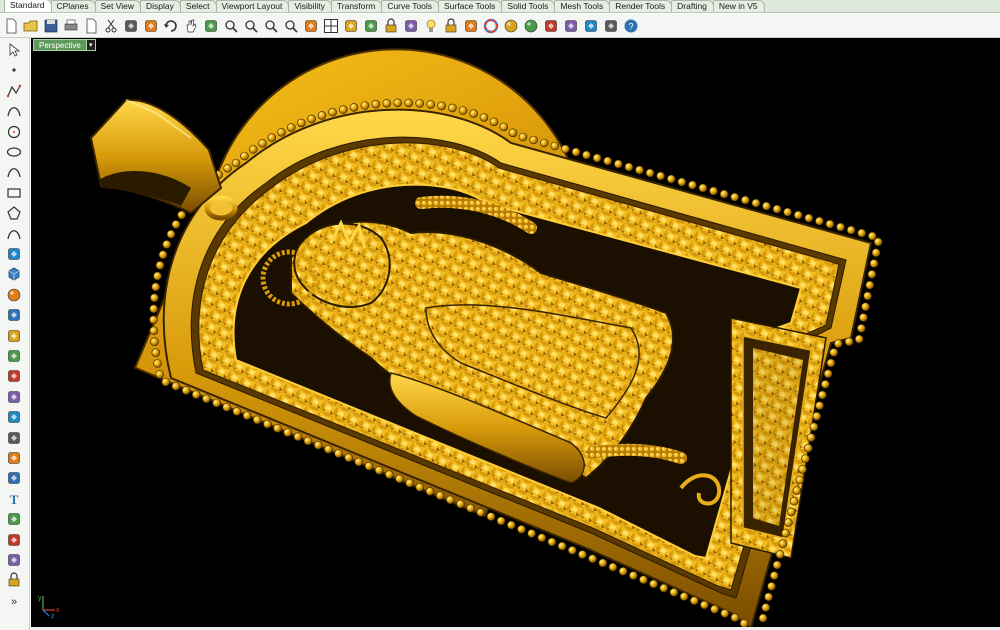  Describe the element at coordinates (14, 91) in the screenshot. I see `polyline-icon` at that location.